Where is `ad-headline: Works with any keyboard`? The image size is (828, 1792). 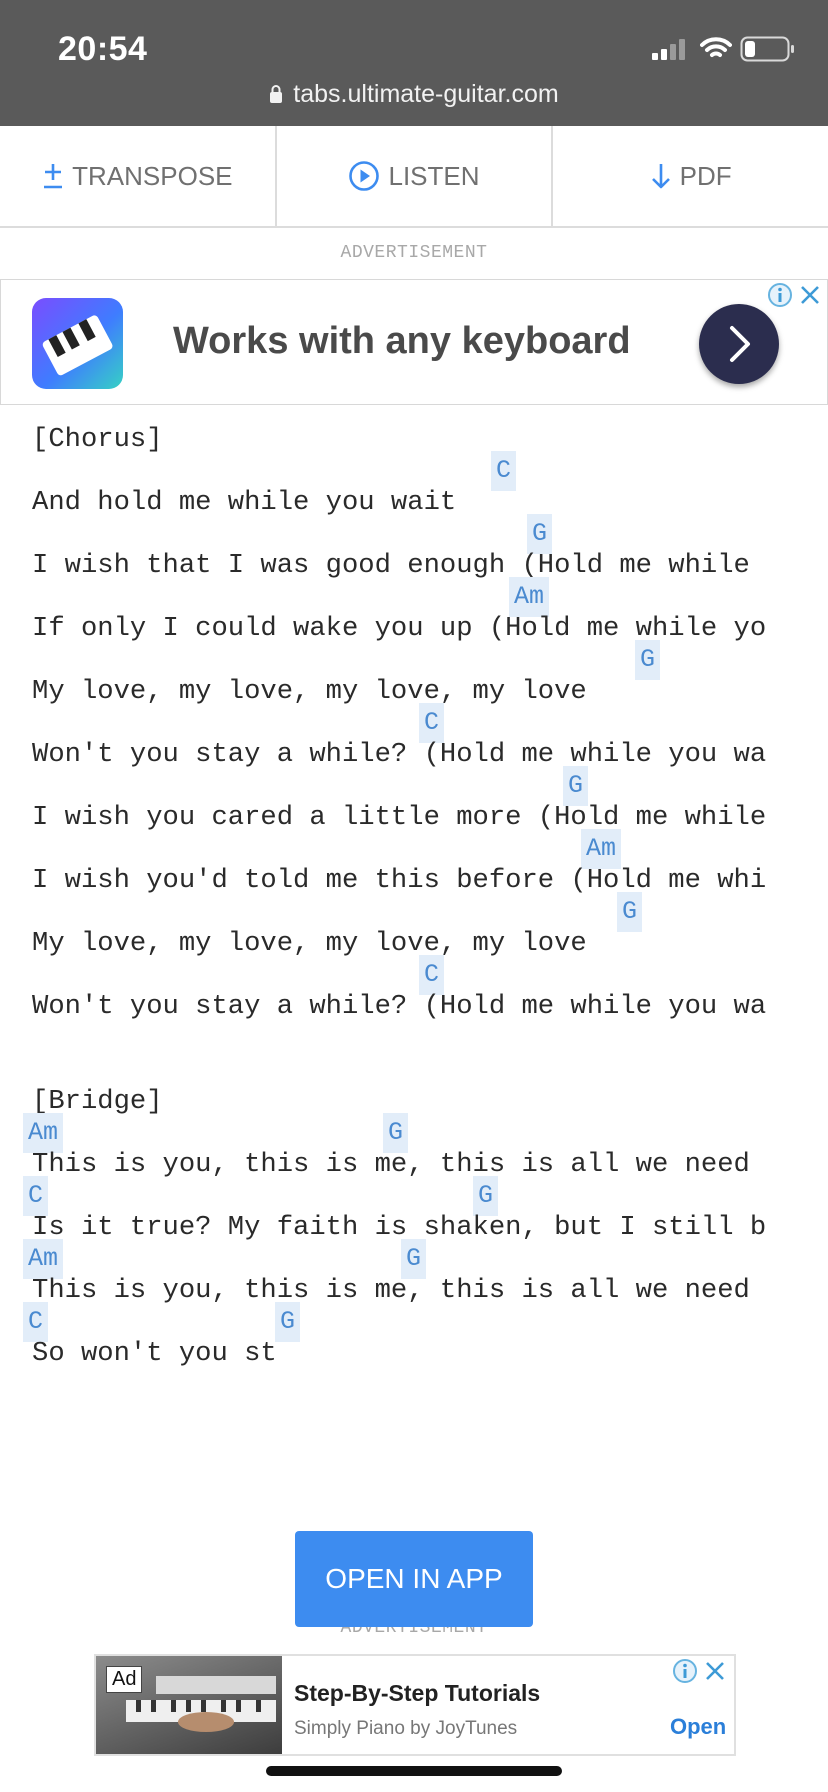 ad-headline: Works with any keyboard is located at coordinates (402, 341).